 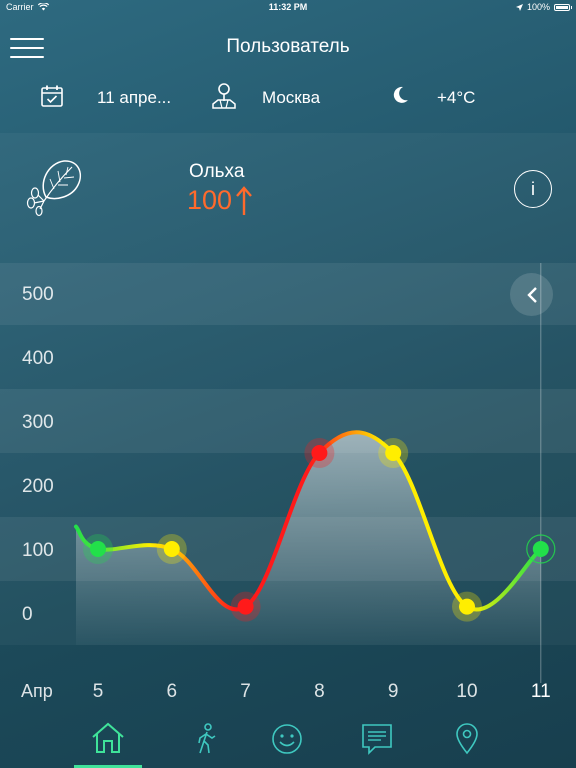 I want to click on walk-icon, so click(x=207, y=738).